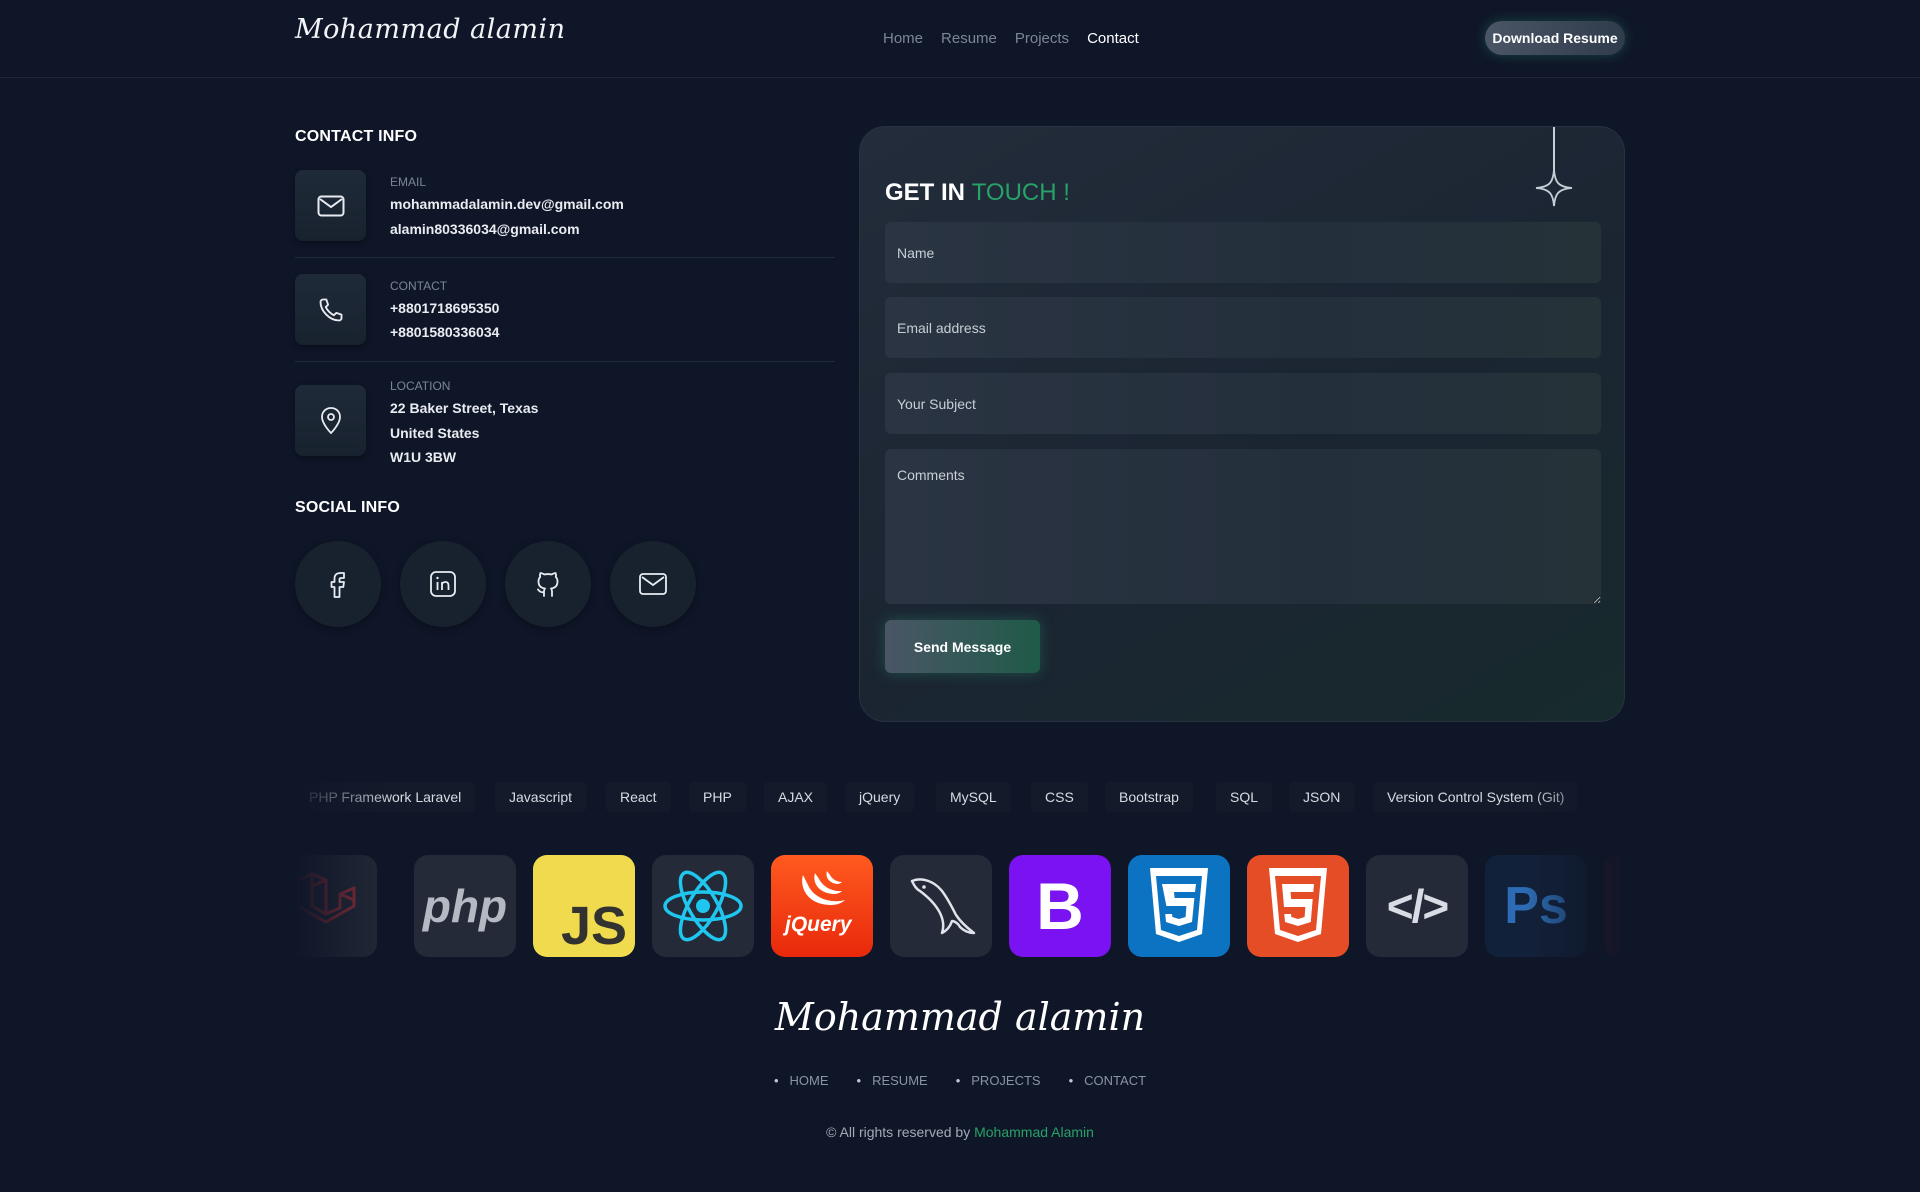 The height and width of the screenshot is (1192, 1920). Describe the element at coordinates (435, 433) in the screenshot. I see `location-line-2: United States` at that location.